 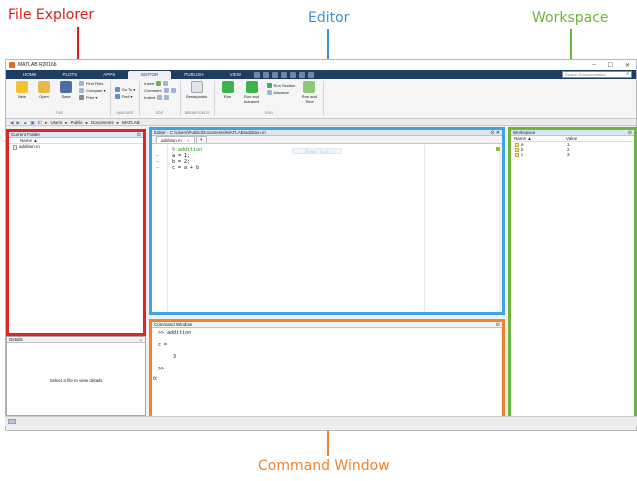 I want to click on code-analyzer-ok-icon, so click(x=498, y=149).